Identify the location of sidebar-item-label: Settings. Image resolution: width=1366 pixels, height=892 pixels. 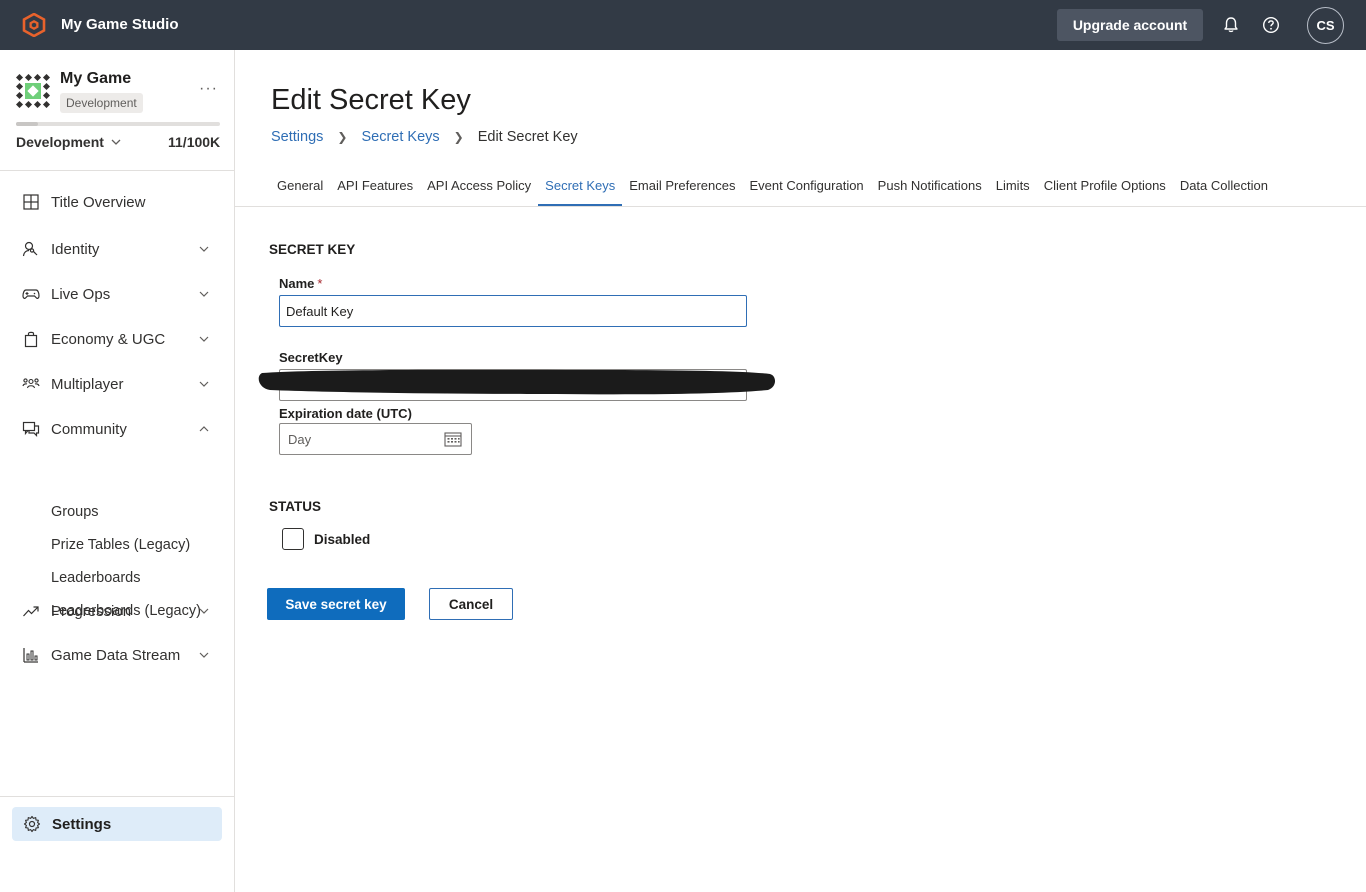
(82, 824).